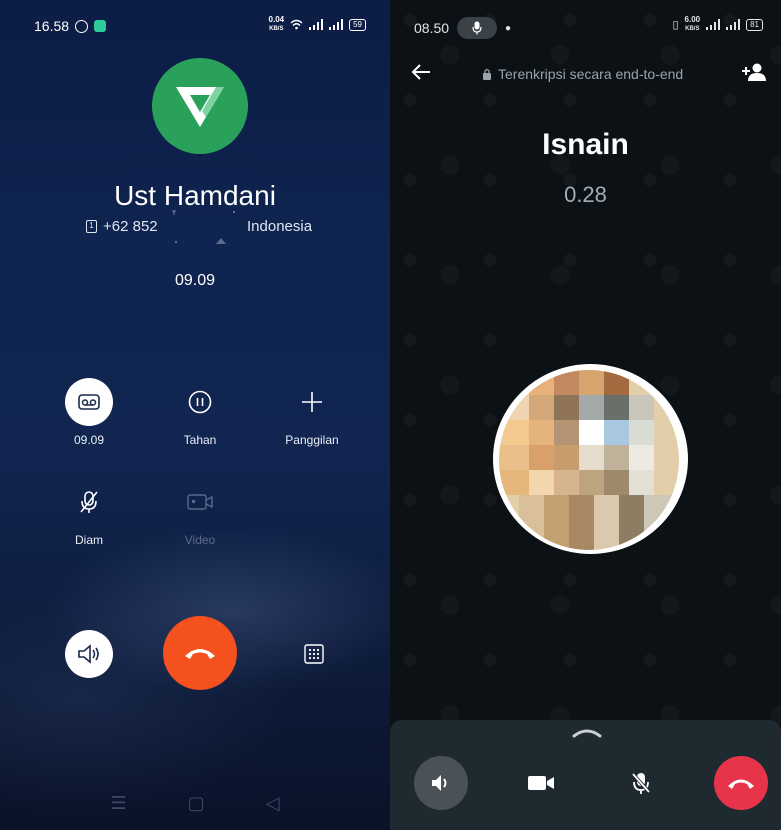 Image resolution: width=781 pixels, height=830 pixels. I want to click on sim-card-icon: 1, so click(91, 226).